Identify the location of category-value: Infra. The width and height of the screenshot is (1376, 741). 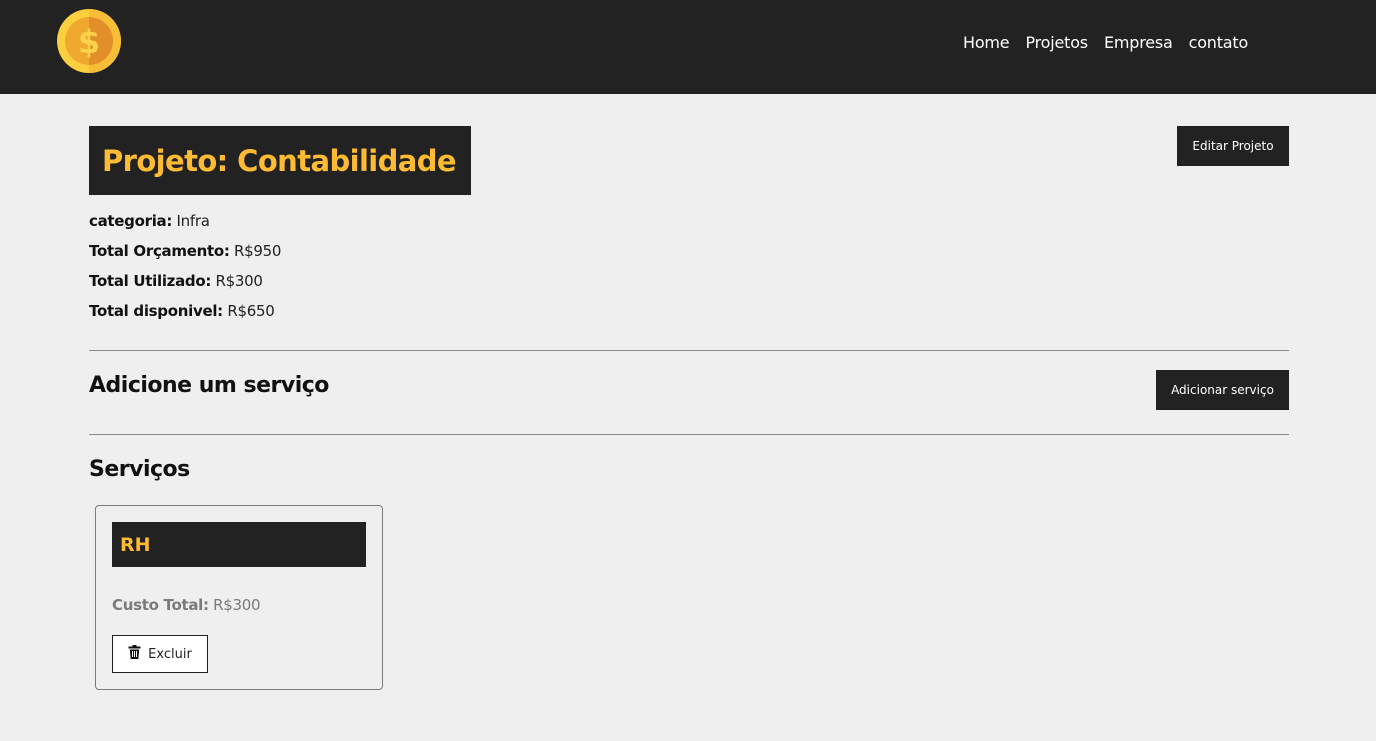
(193, 221).